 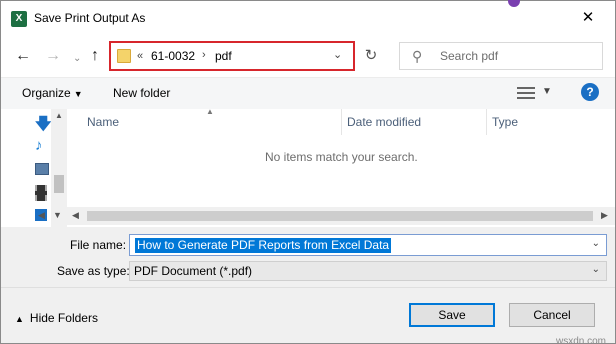 What do you see at coordinates (417, 56) in the screenshot?
I see `search-icon: ⚲` at bounding box center [417, 56].